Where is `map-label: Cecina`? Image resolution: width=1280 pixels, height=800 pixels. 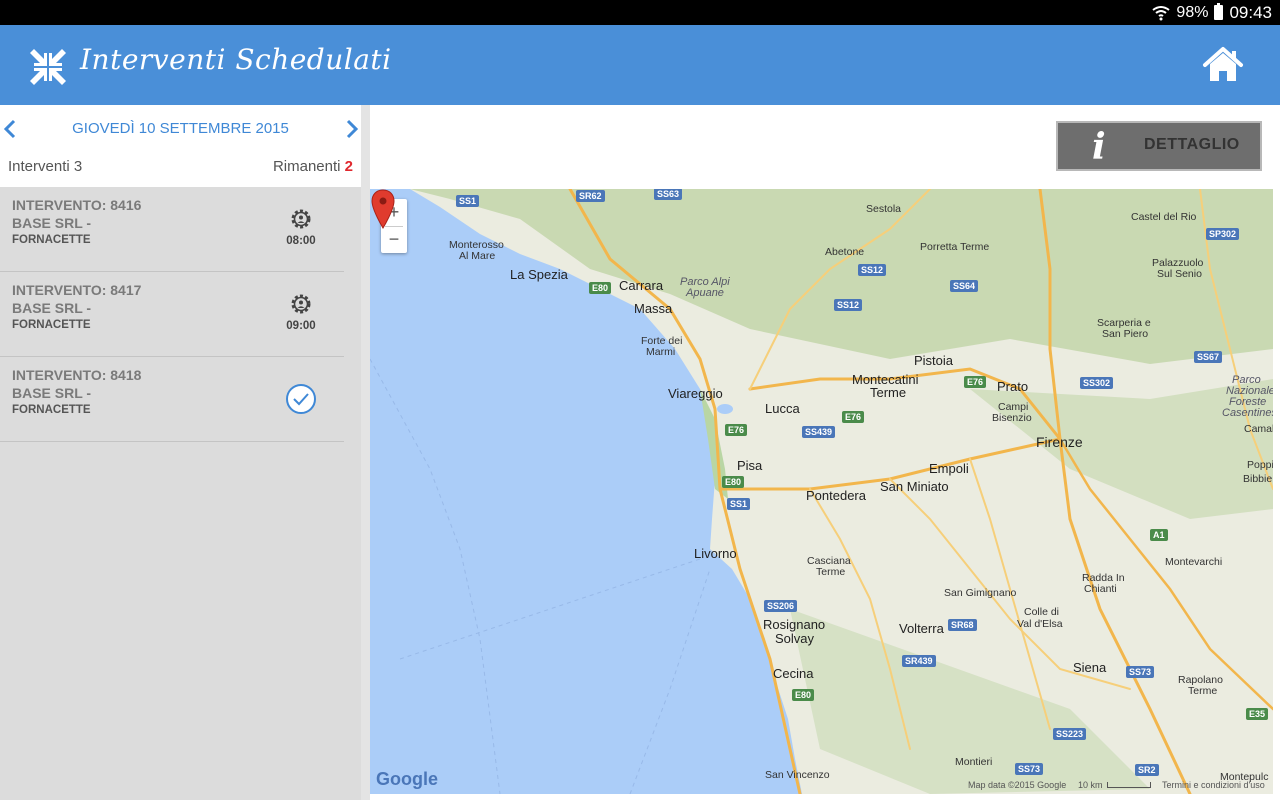 map-label: Cecina is located at coordinates (793, 673).